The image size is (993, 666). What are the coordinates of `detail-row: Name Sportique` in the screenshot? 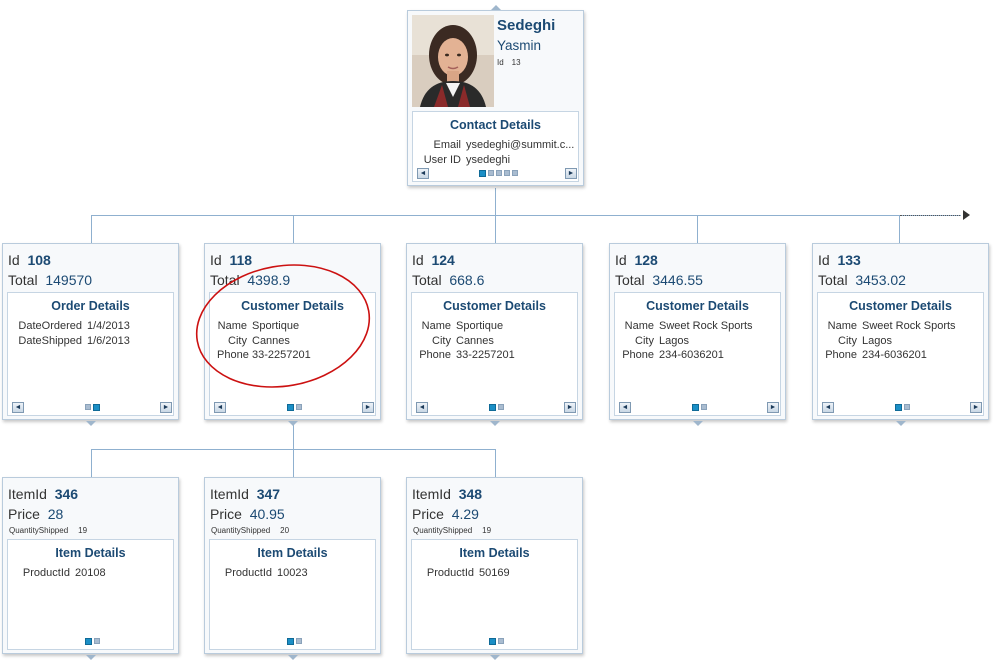 It's located at (462, 326).